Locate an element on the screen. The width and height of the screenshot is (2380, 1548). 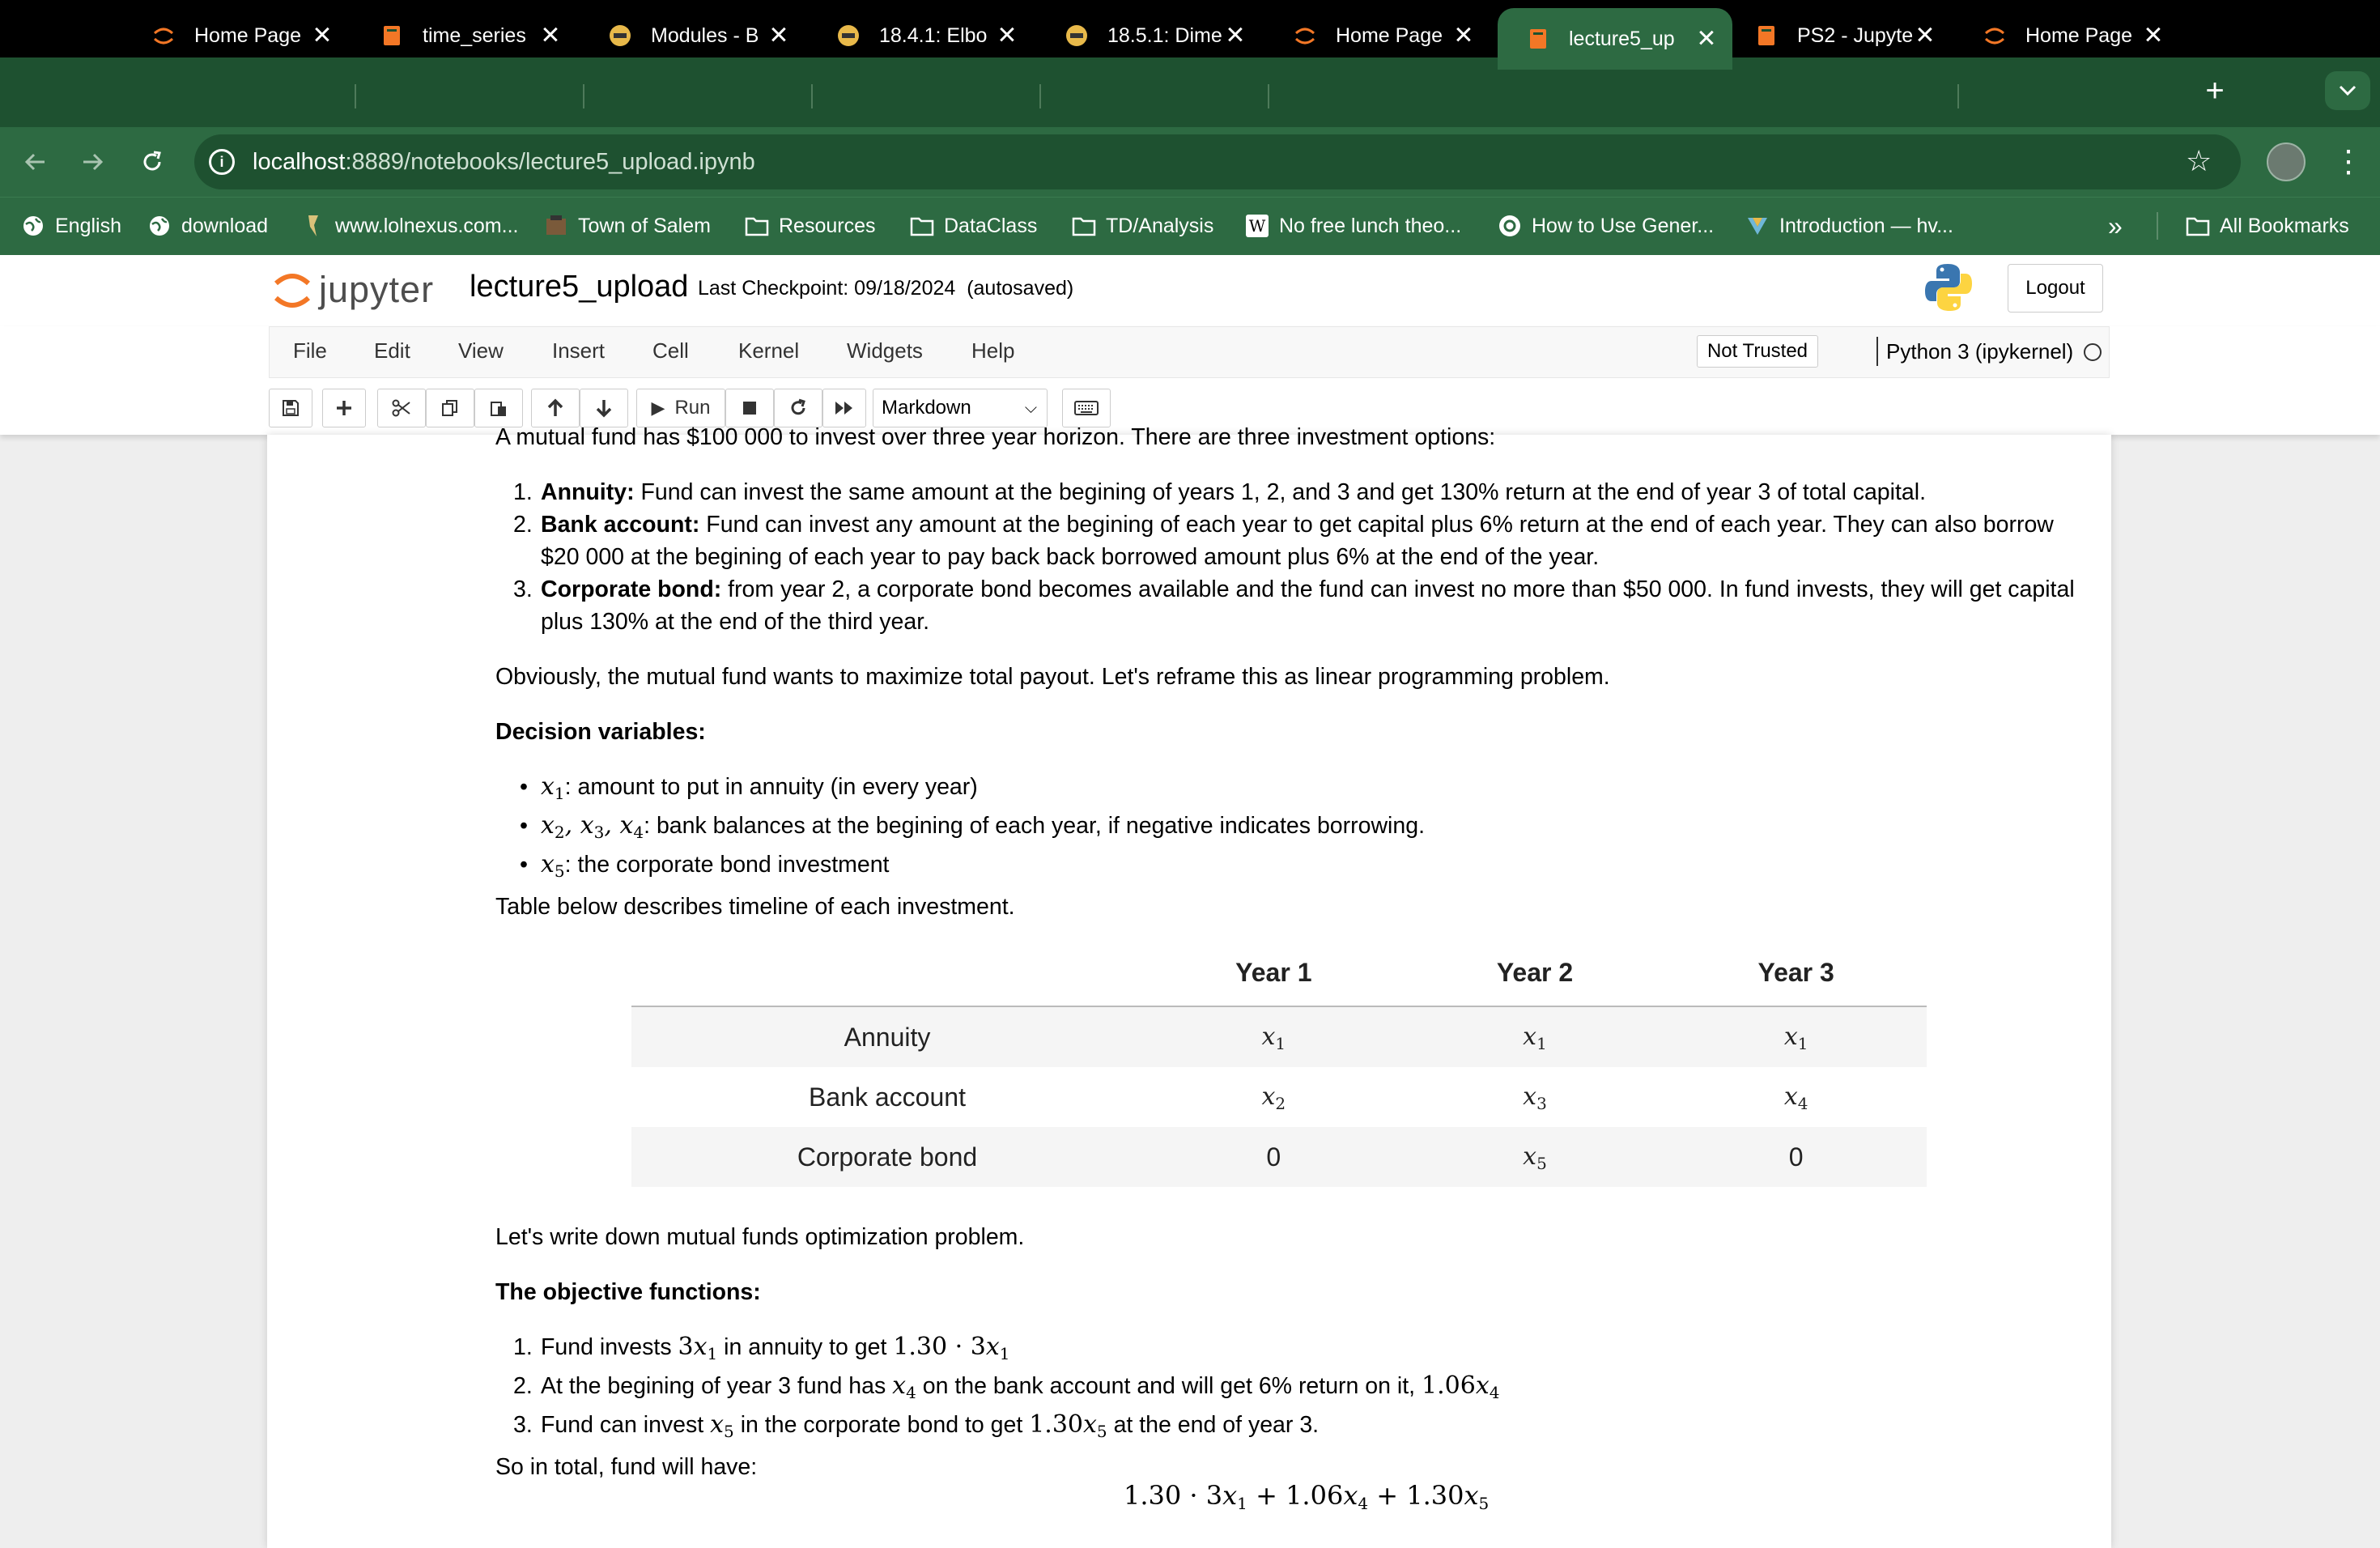
table-row: Corporate bond 0 x5 0 is located at coordinates (1279, 1157).